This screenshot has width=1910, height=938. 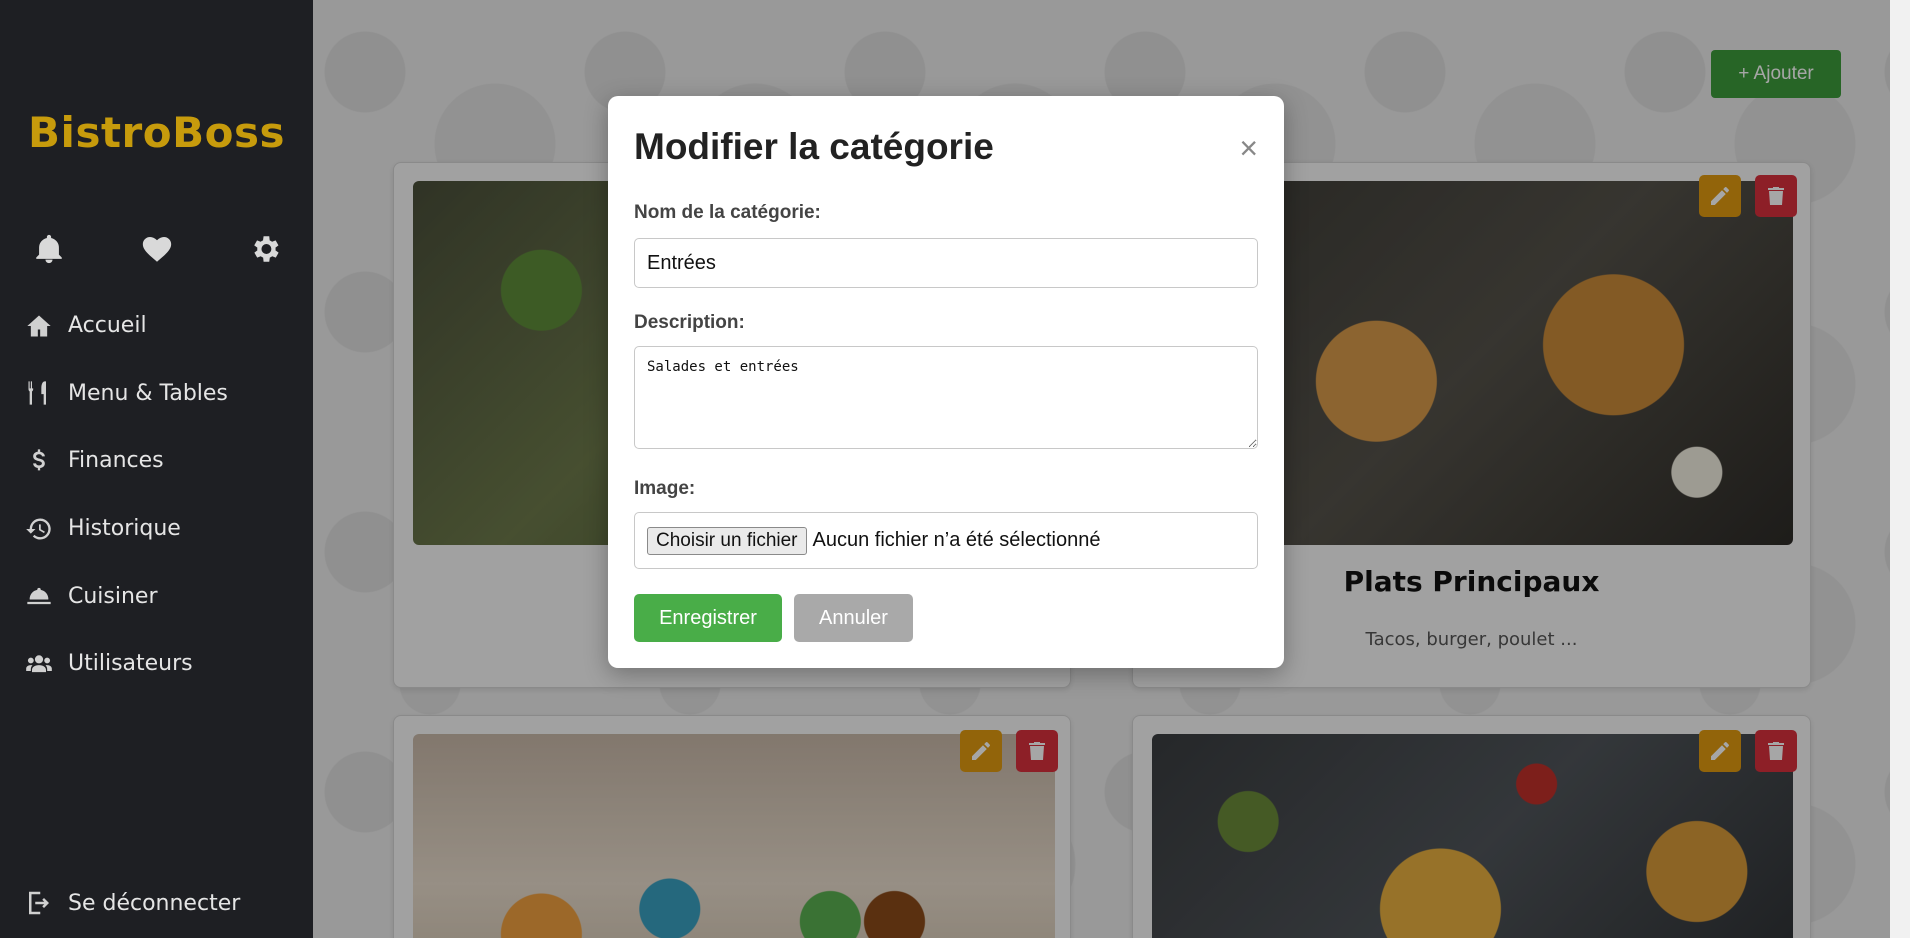 I want to click on image-label: Image:, so click(x=665, y=488).